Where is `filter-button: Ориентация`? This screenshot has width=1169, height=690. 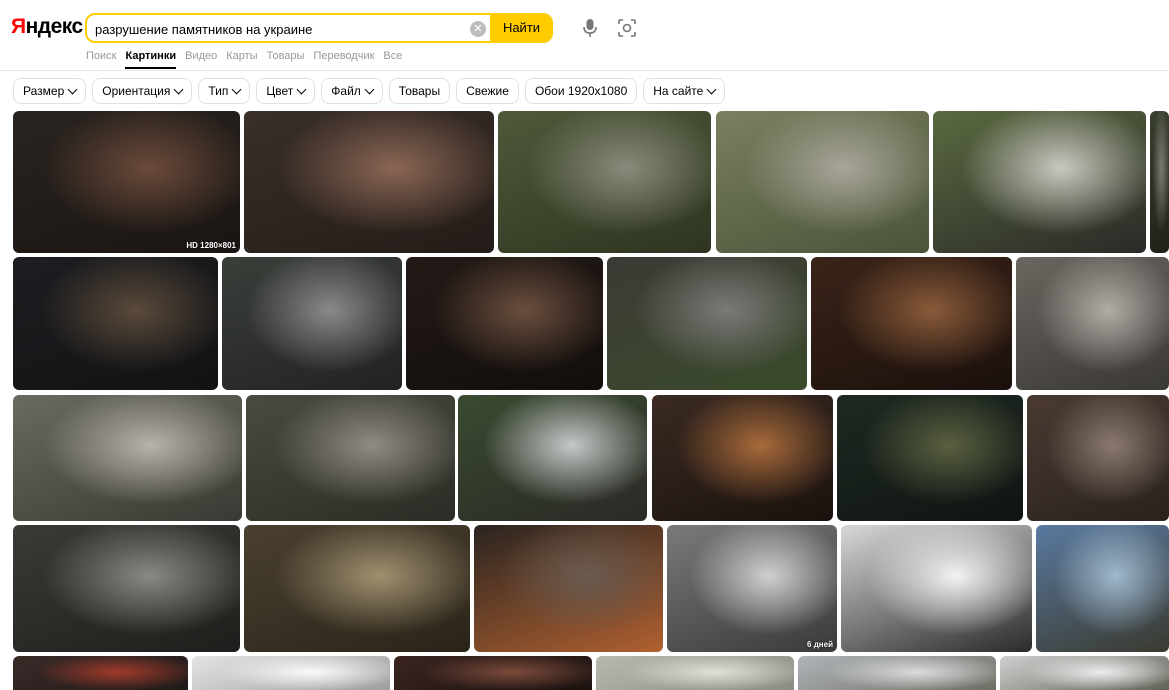
filter-button: Ориентация is located at coordinates (142, 91).